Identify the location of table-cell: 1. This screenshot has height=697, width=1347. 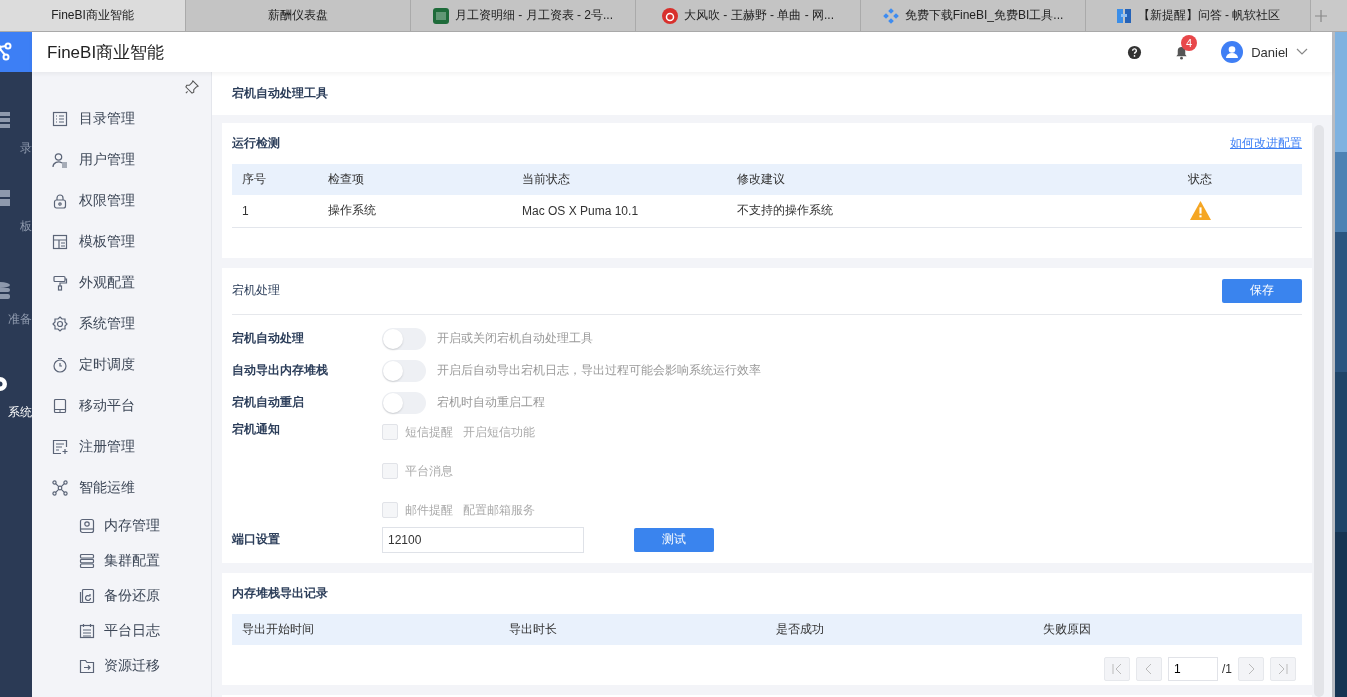
(275, 211).